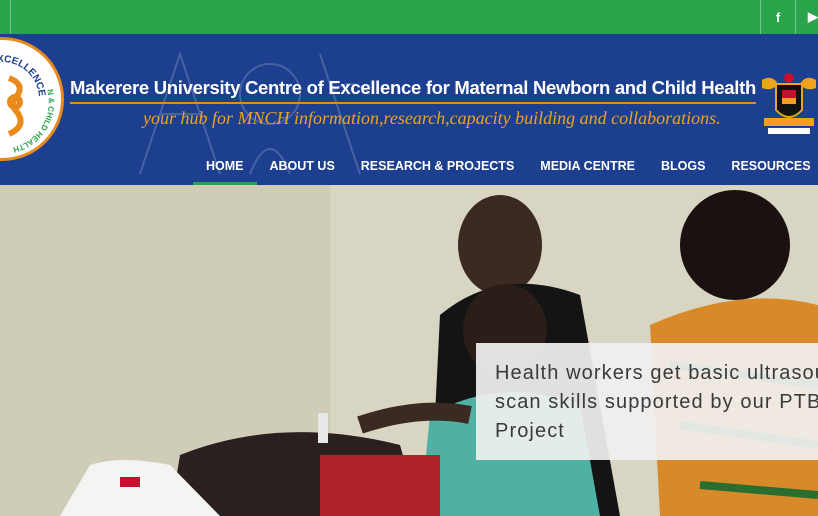 The height and width of the screenshot is (516, 818). What do you see at coordinates (768, 165) in the screenshot?
I see `nav-item-resources: RESOURCES` at bounding box center [768, 165].